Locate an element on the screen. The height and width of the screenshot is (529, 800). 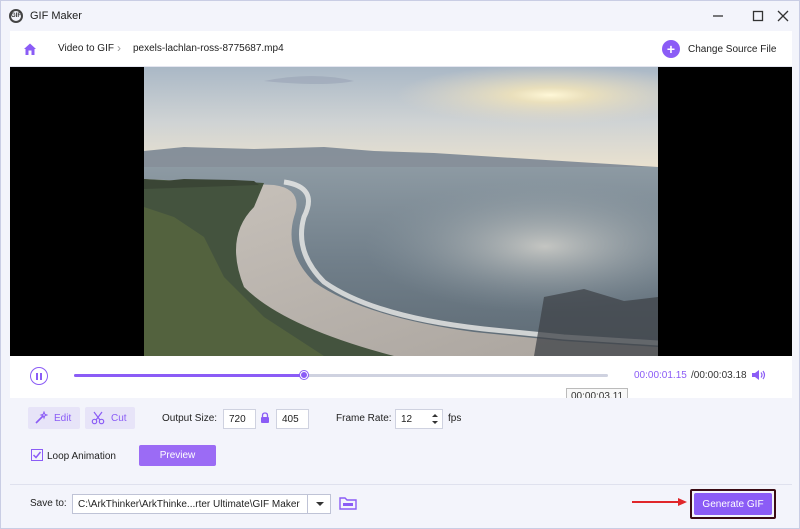
red-arrow-annotation is located at coordinates (659, 502).